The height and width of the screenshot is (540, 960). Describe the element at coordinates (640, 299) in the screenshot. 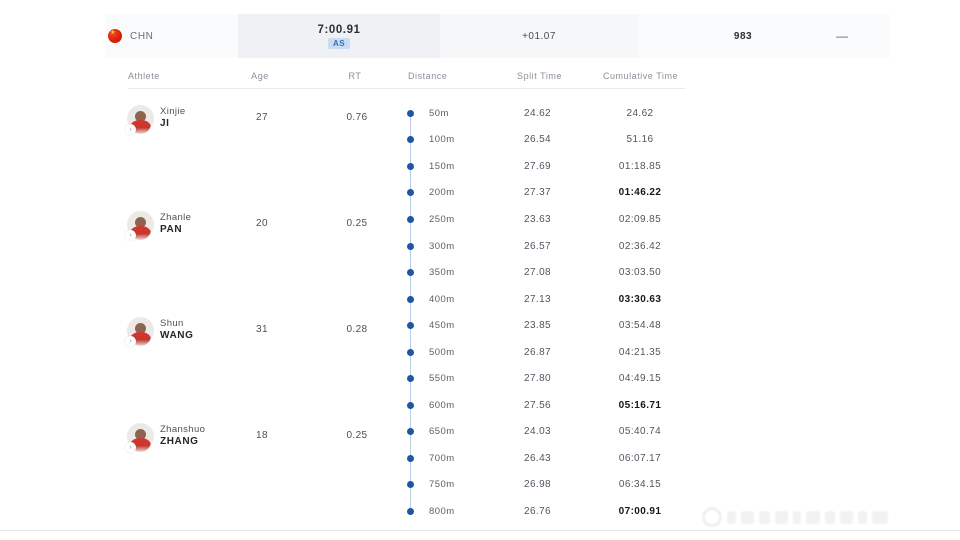

I see `cumulative-time-leg-final: 03:30.63` at that location.